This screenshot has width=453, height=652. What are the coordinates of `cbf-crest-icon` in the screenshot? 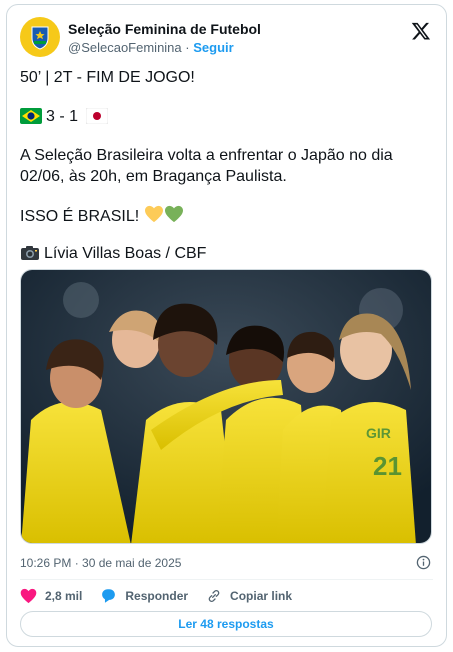 It's located at (40, 38).